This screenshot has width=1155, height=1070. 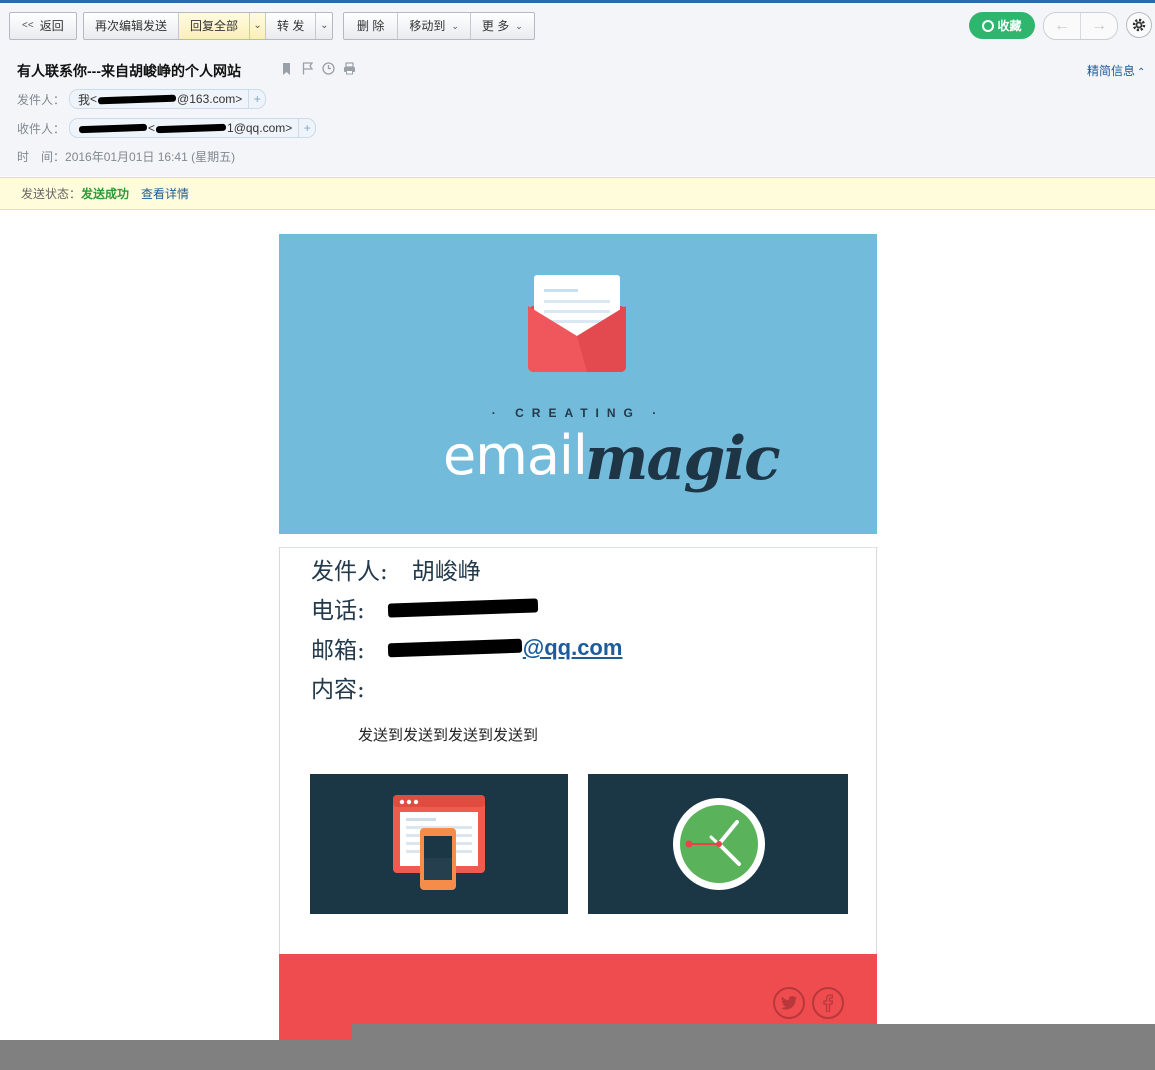 What do you see at coordinates (577, 1055) in the screenshot?
I see `window-bottom-bar` at bounding box center [577, 1055].